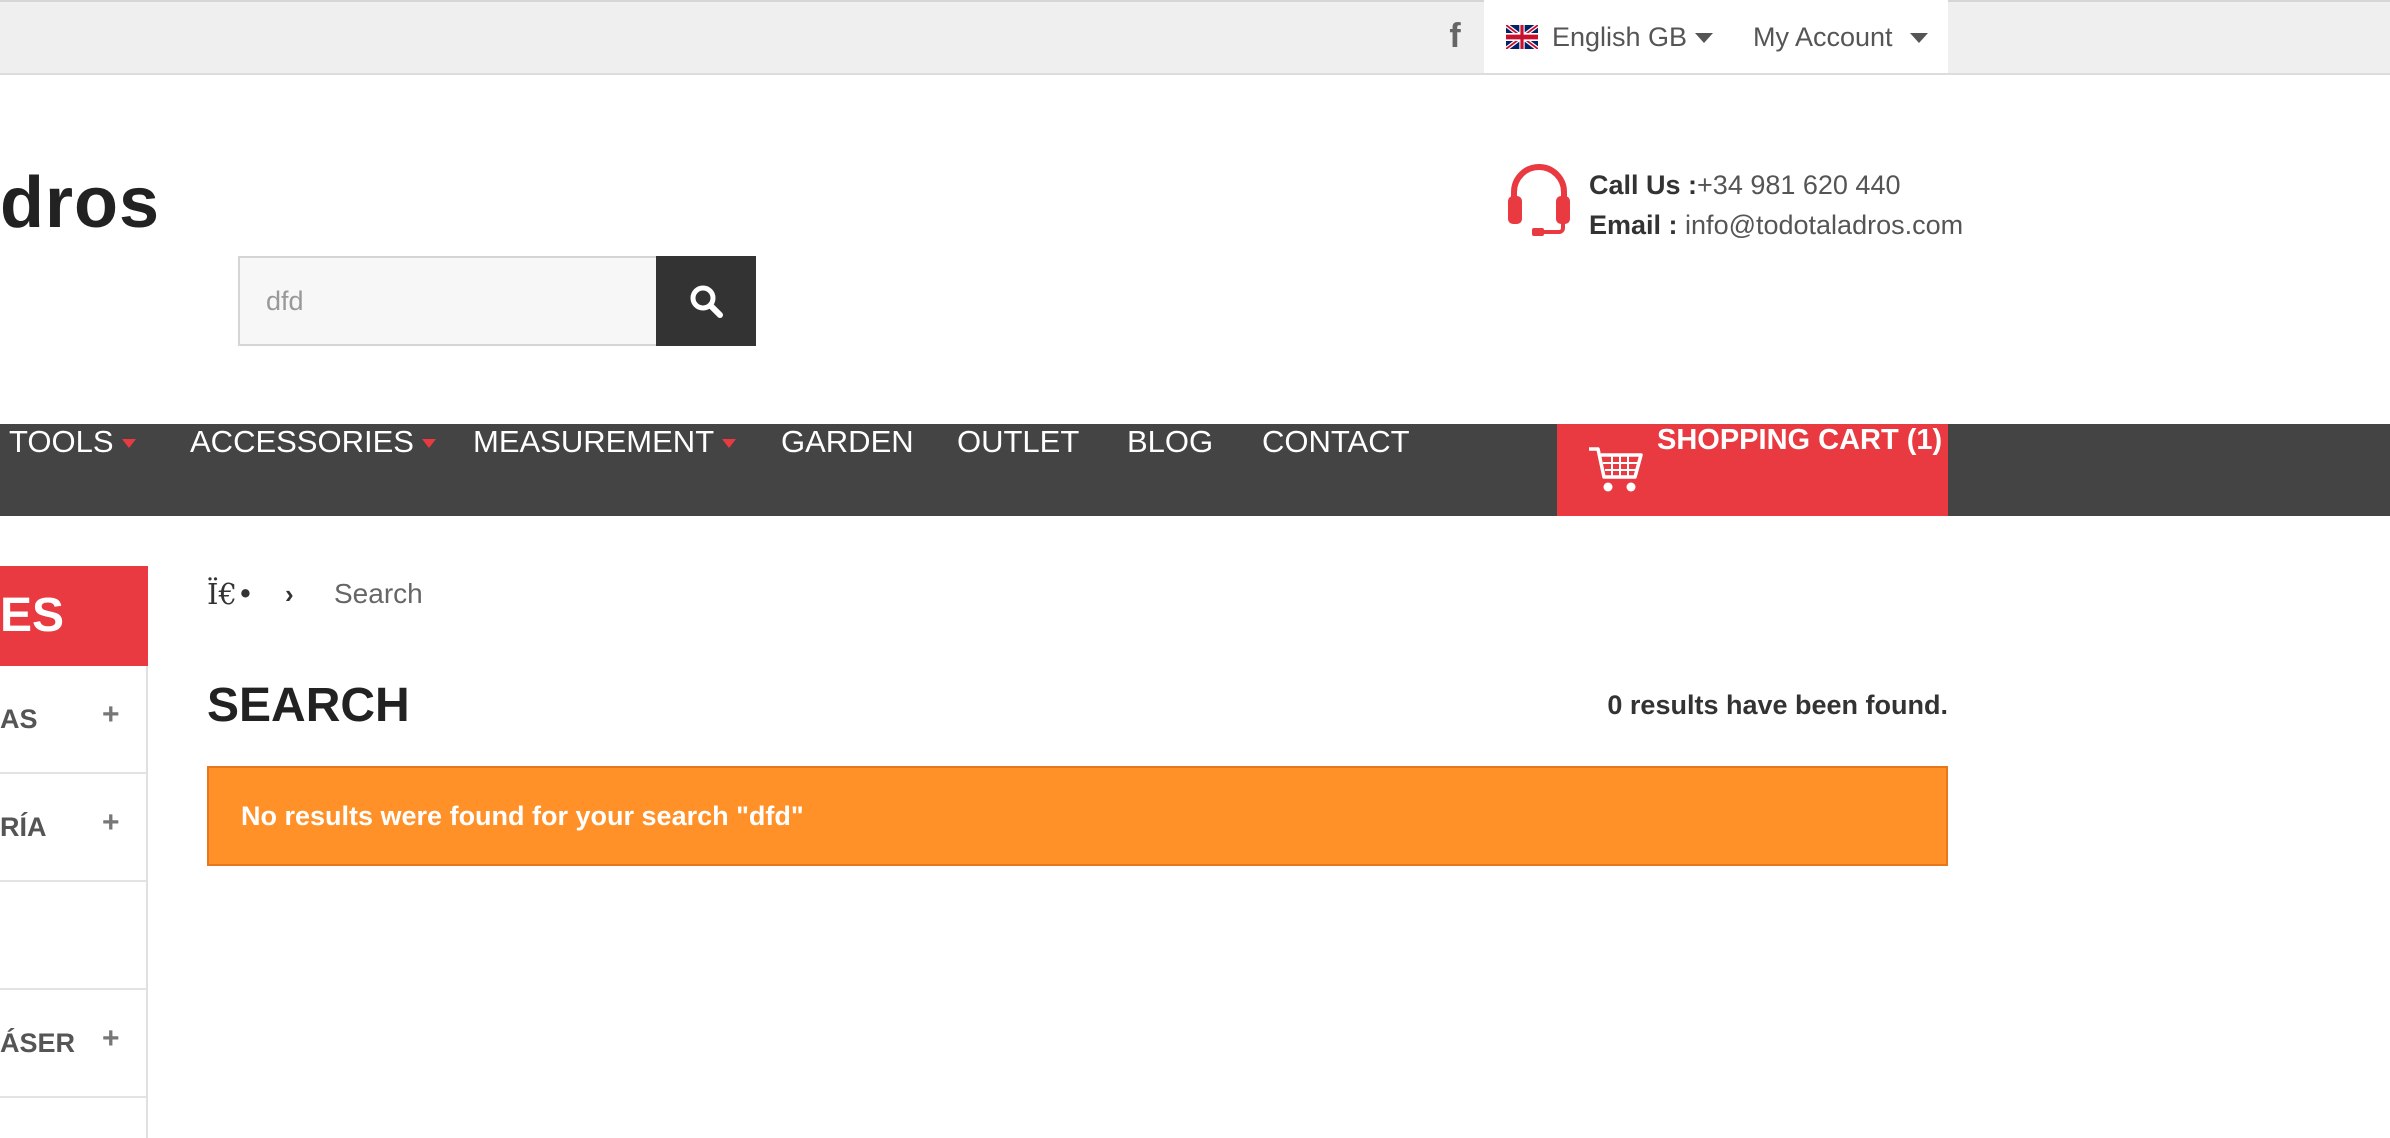 Image resolution: width=2390 pixels, height=1138 pixels. I want to click on nav-item-contact: CONTACT, so click(1336, 470).